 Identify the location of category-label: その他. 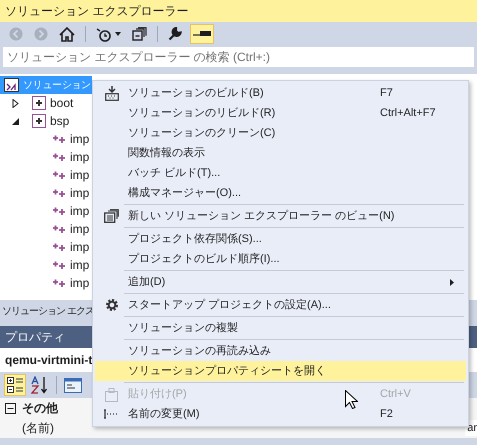
(40, 408).